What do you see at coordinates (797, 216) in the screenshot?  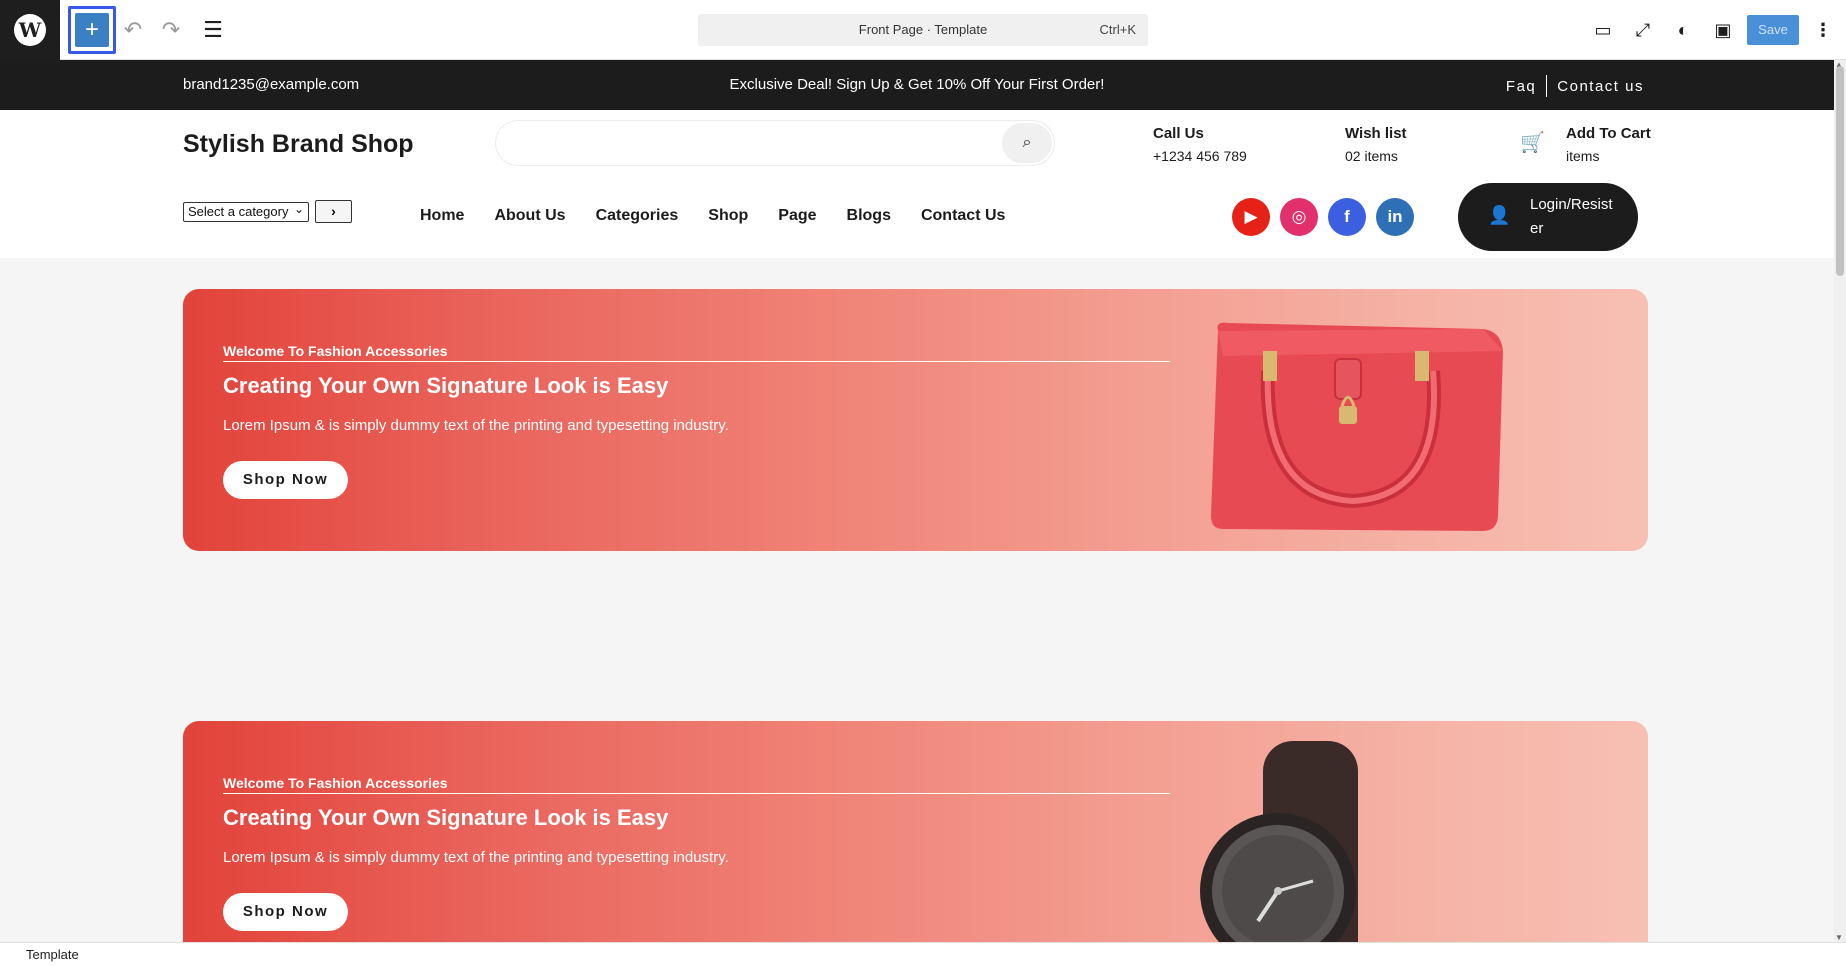 I see `nav-page: Page` at bounding box center [797, 216].